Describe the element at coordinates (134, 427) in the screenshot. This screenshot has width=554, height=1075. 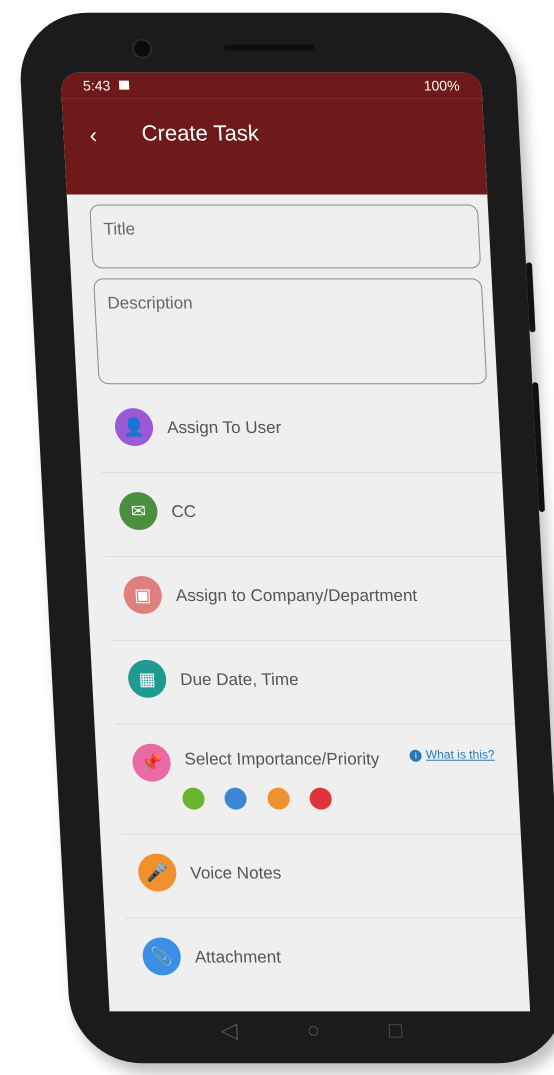
I see `person-icon: 👤` at that location.